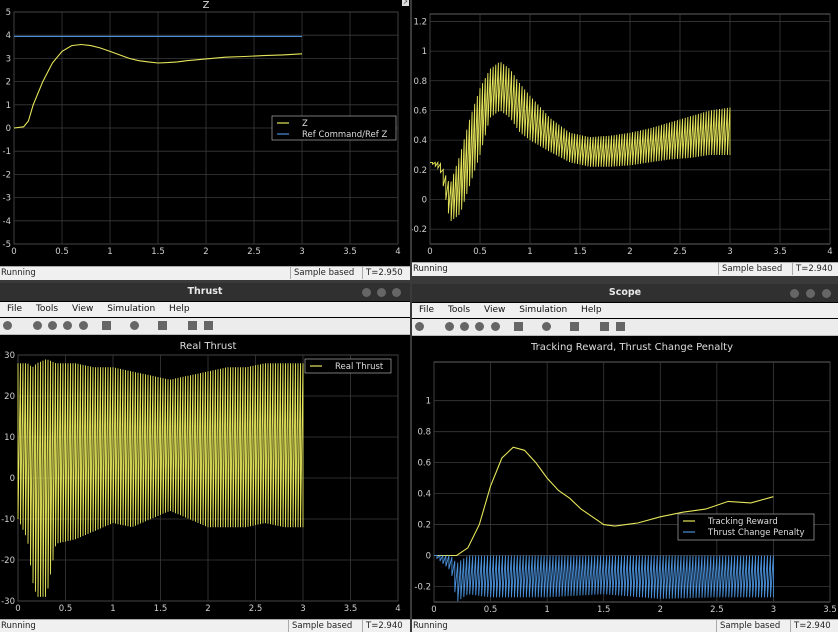 This screenshot has height=632, width=838. I want to click on y-tick-label: -10, so click(8, 520).